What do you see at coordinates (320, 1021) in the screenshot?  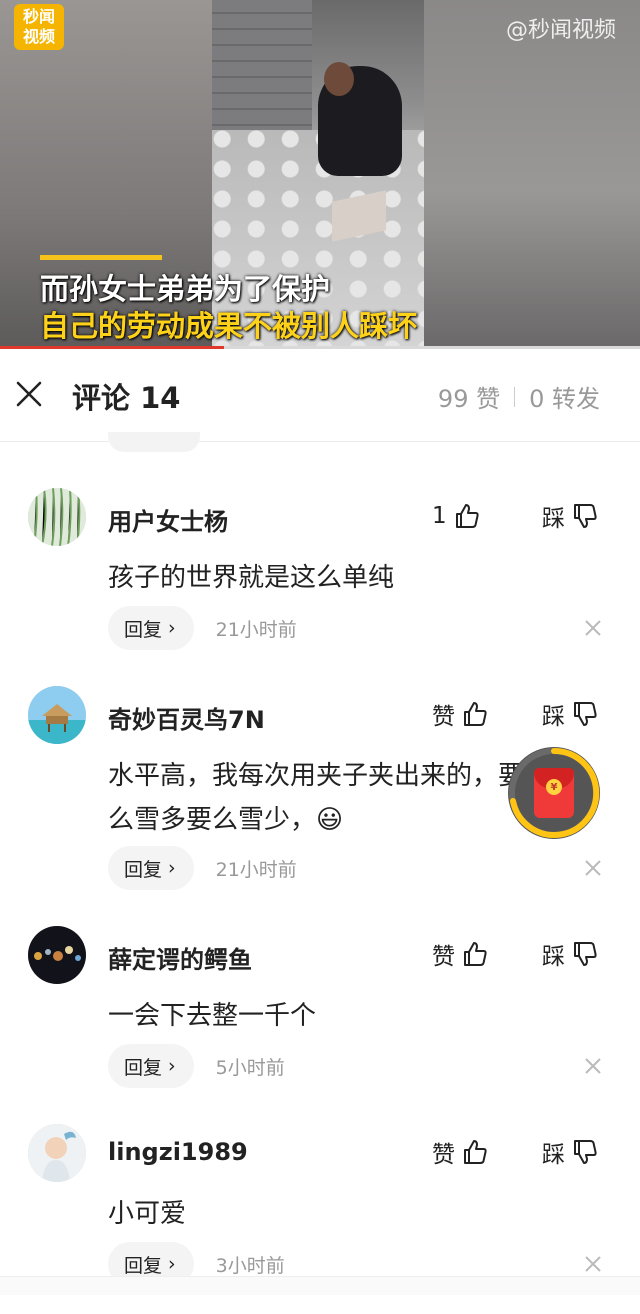 I see `comment-item: 薛定谔的鳄鱼 赞 踩 一会下去整一千个 回复 › 5小时前` at bounding box center [320, 1021].